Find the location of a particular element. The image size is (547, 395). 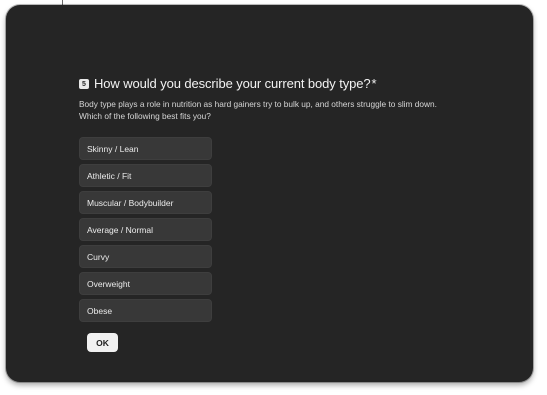

option-curvy: Curvy is located at coordinates (145, 256).